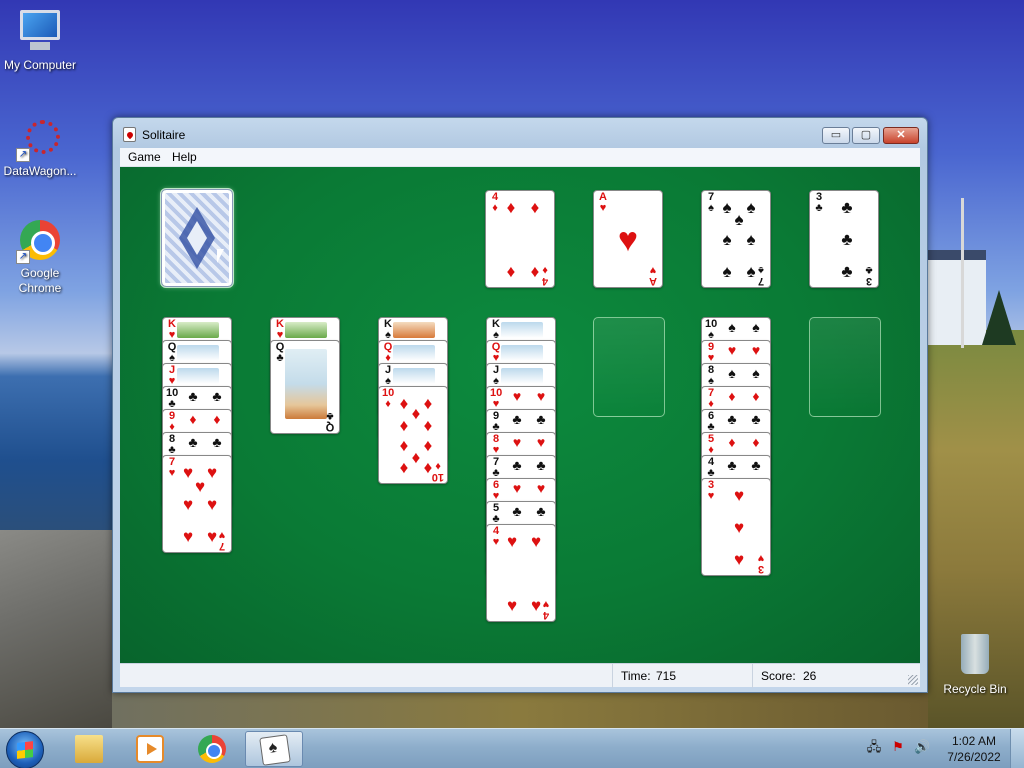 The image size is (1024, 768). What do you see at coordinates (144, 157) in the screenshot?
I see `menu-game: Game` at bounding box center [144, 157].